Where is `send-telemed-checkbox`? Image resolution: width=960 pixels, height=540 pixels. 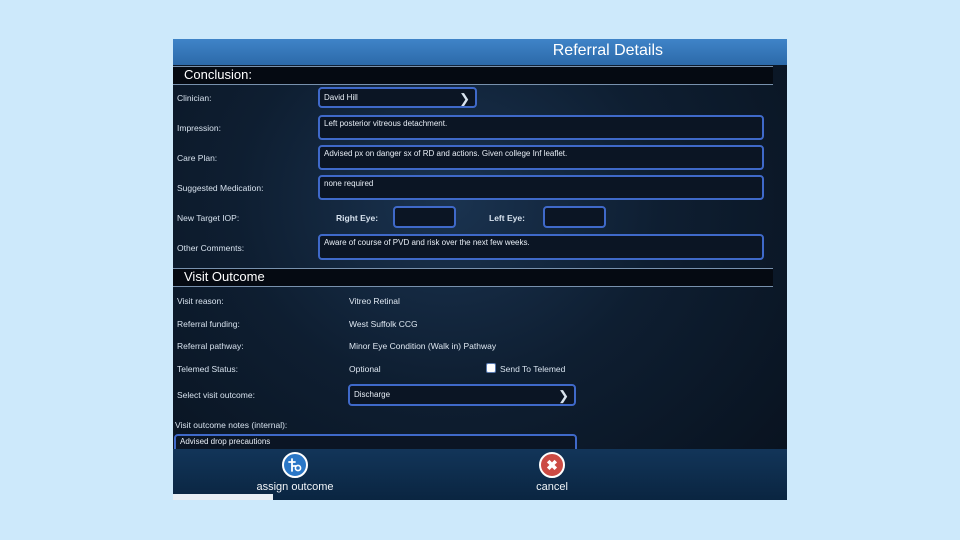 send-telemed-checkbox is located at coordinates (491, 368).